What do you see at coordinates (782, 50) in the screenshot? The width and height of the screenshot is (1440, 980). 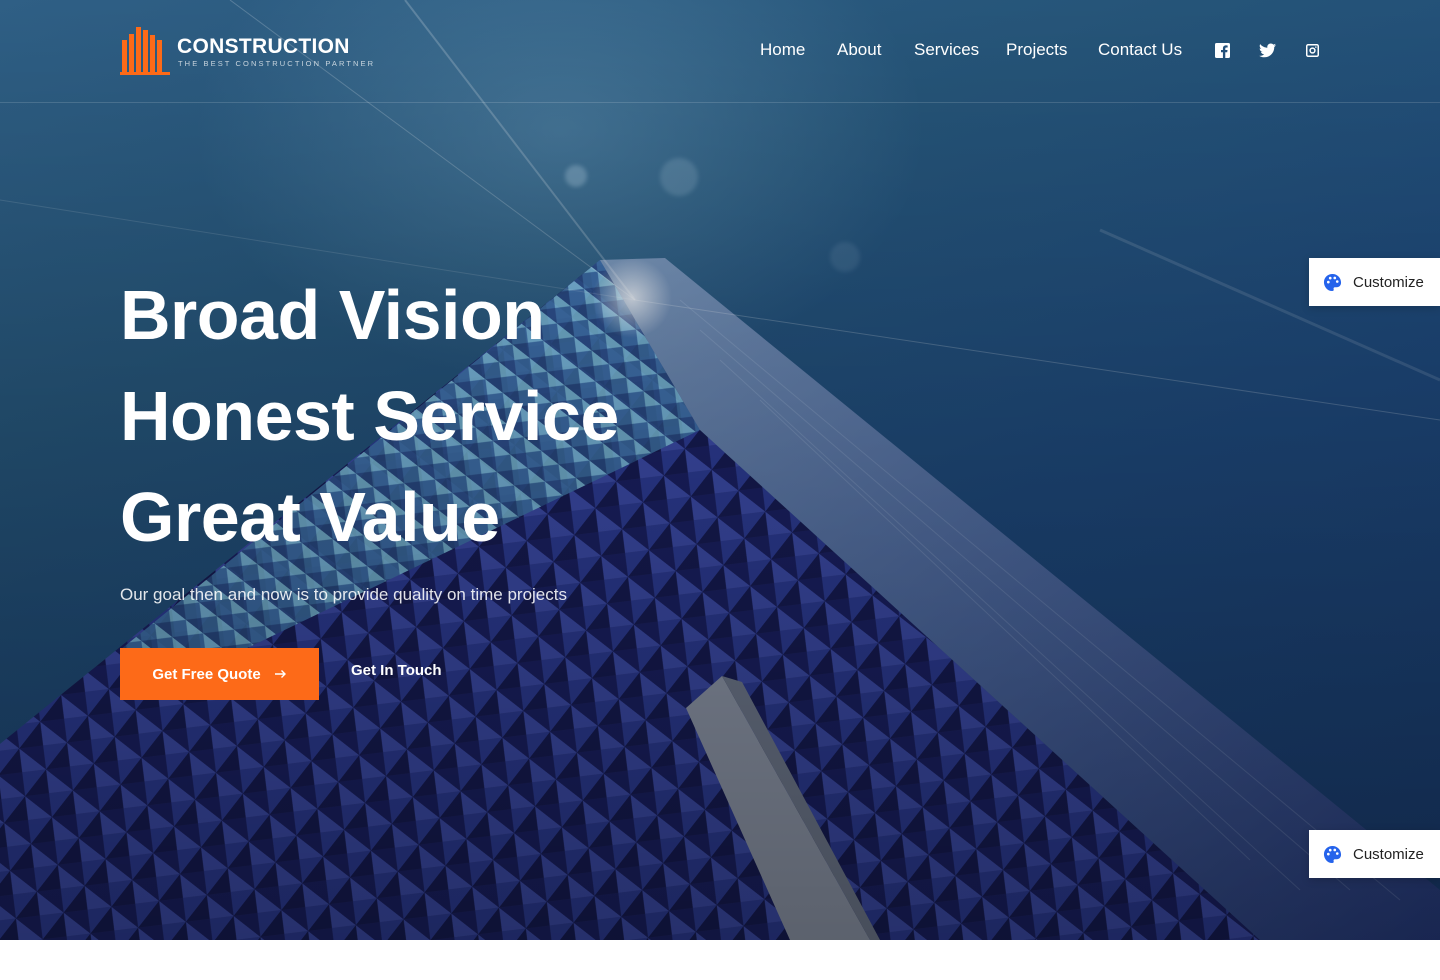 I see `nav-item-home: Home` at bounding box center [782, 50].